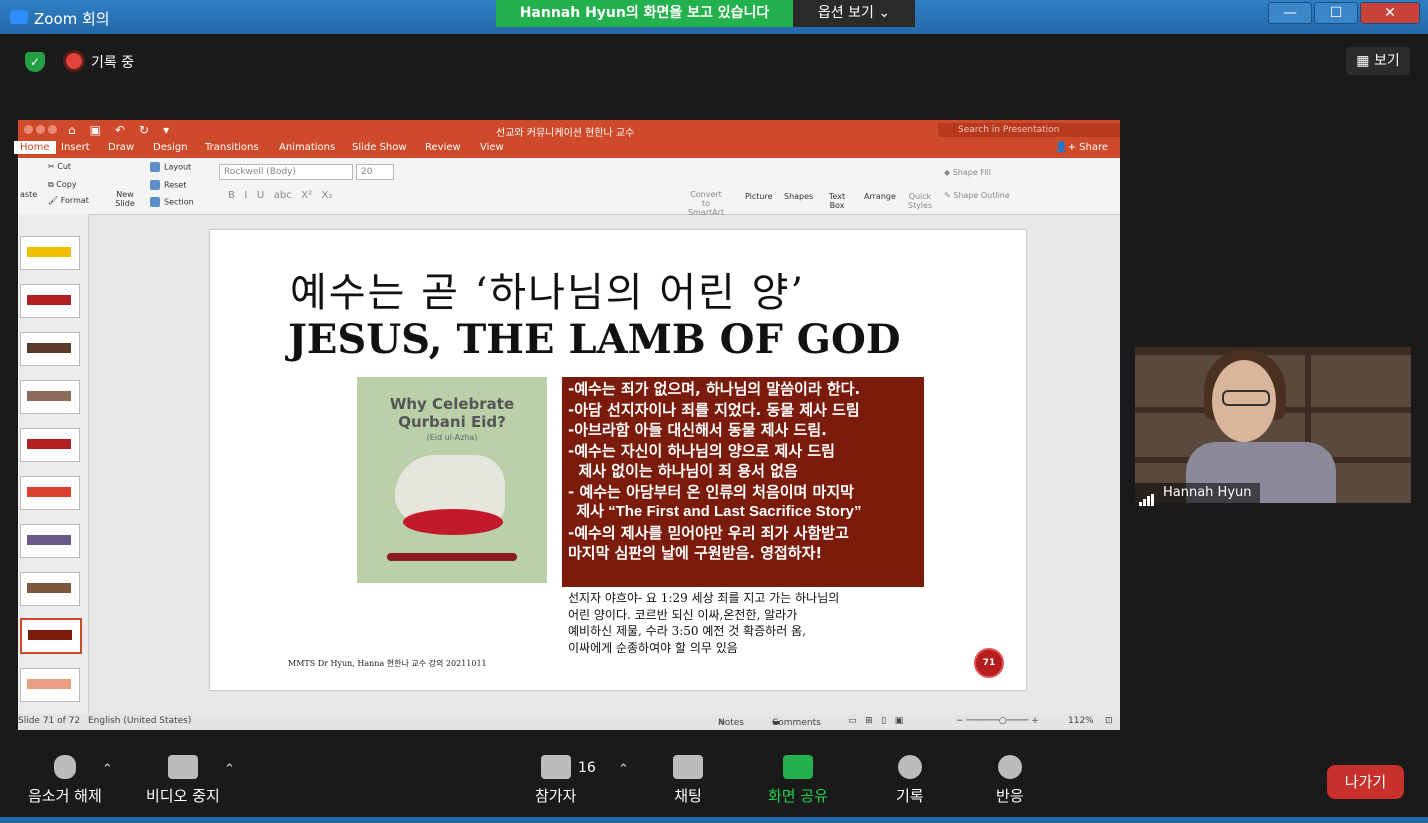  Describe the element at coordinates (854, 13) in the screenshot. I see `view-options-button: 옵션 보기 ⌄` at that location.